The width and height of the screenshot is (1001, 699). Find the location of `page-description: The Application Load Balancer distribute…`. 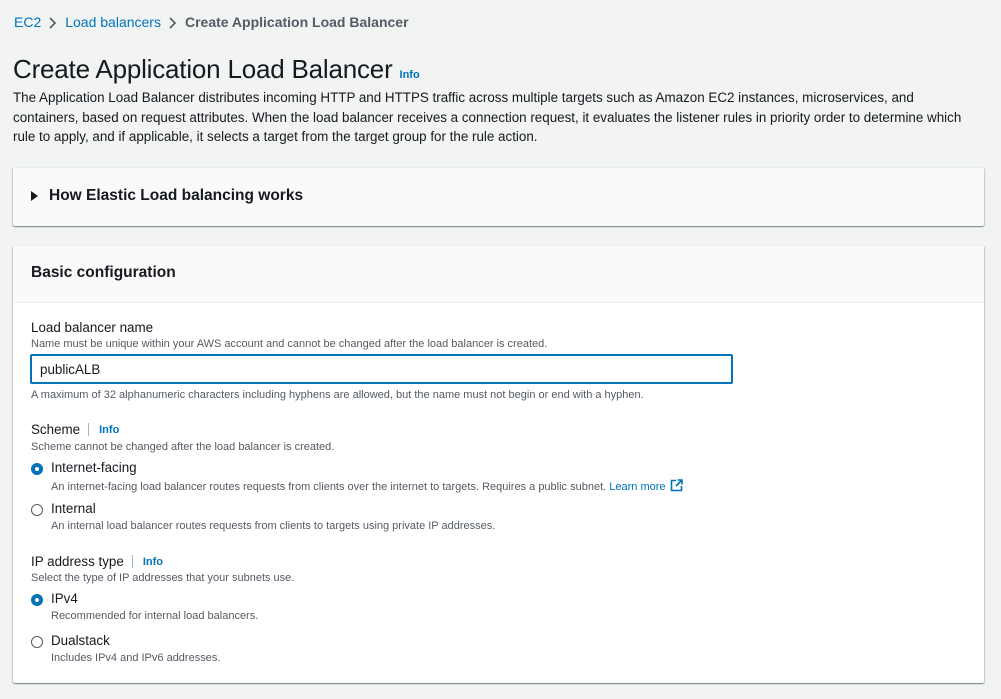

page-description: The Application Load Balancer distribute… is located at coordinates (487, 117).